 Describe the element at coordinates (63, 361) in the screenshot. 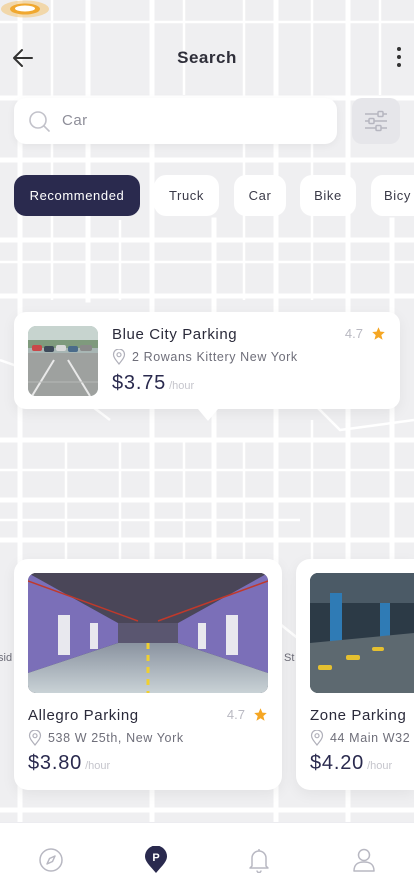

I see `parking-thumbnail` at that location.